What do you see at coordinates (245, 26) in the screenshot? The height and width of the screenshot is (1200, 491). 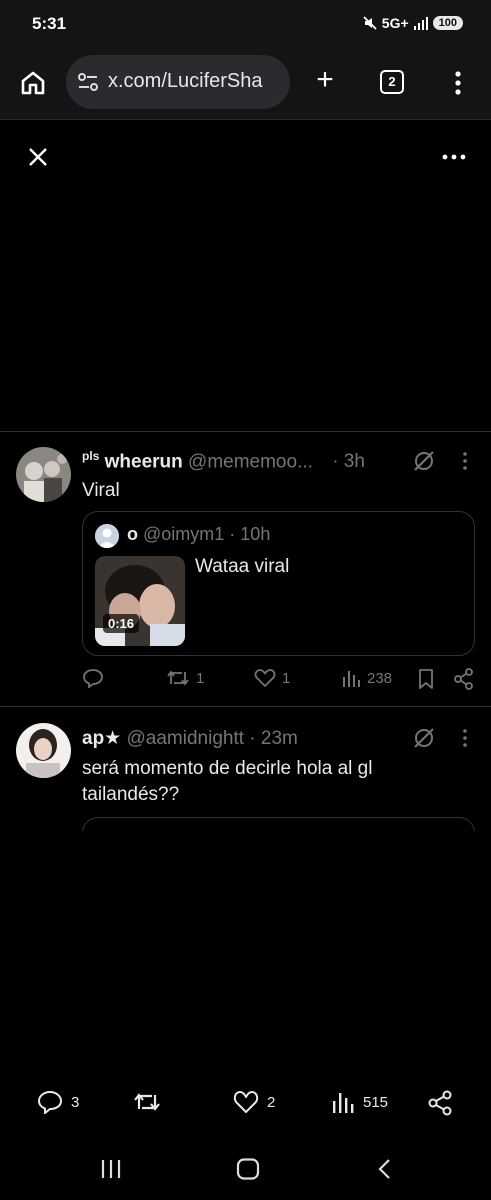 I see `status-bar: 5:31 5G+ 100` at bounding box center [245, 26].